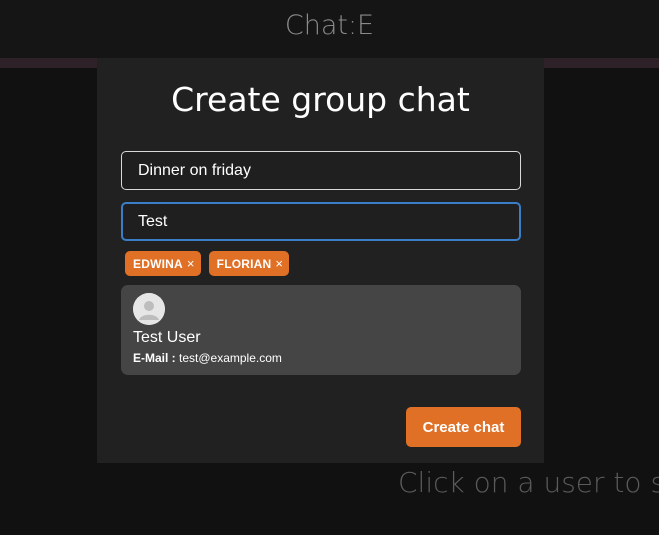 The height and width of the screenshot is (535, 659). Describe the element at coordinates (463, 427) in the screenshot. I see `create-chat-button: Create chat` at that location.